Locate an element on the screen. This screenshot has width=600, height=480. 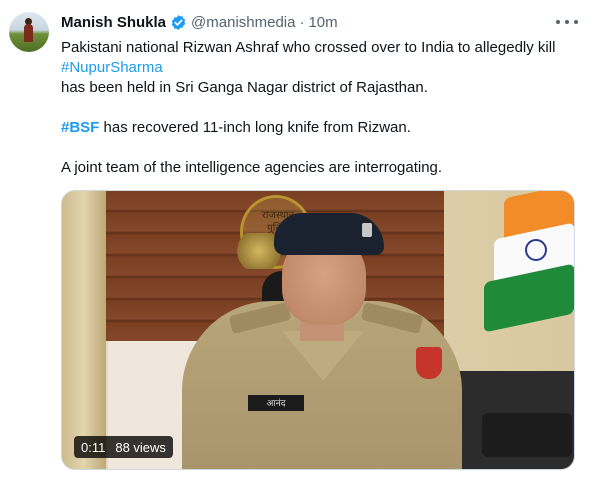
hashtag-bsf: #BSF is located at coordinates (80, 127).